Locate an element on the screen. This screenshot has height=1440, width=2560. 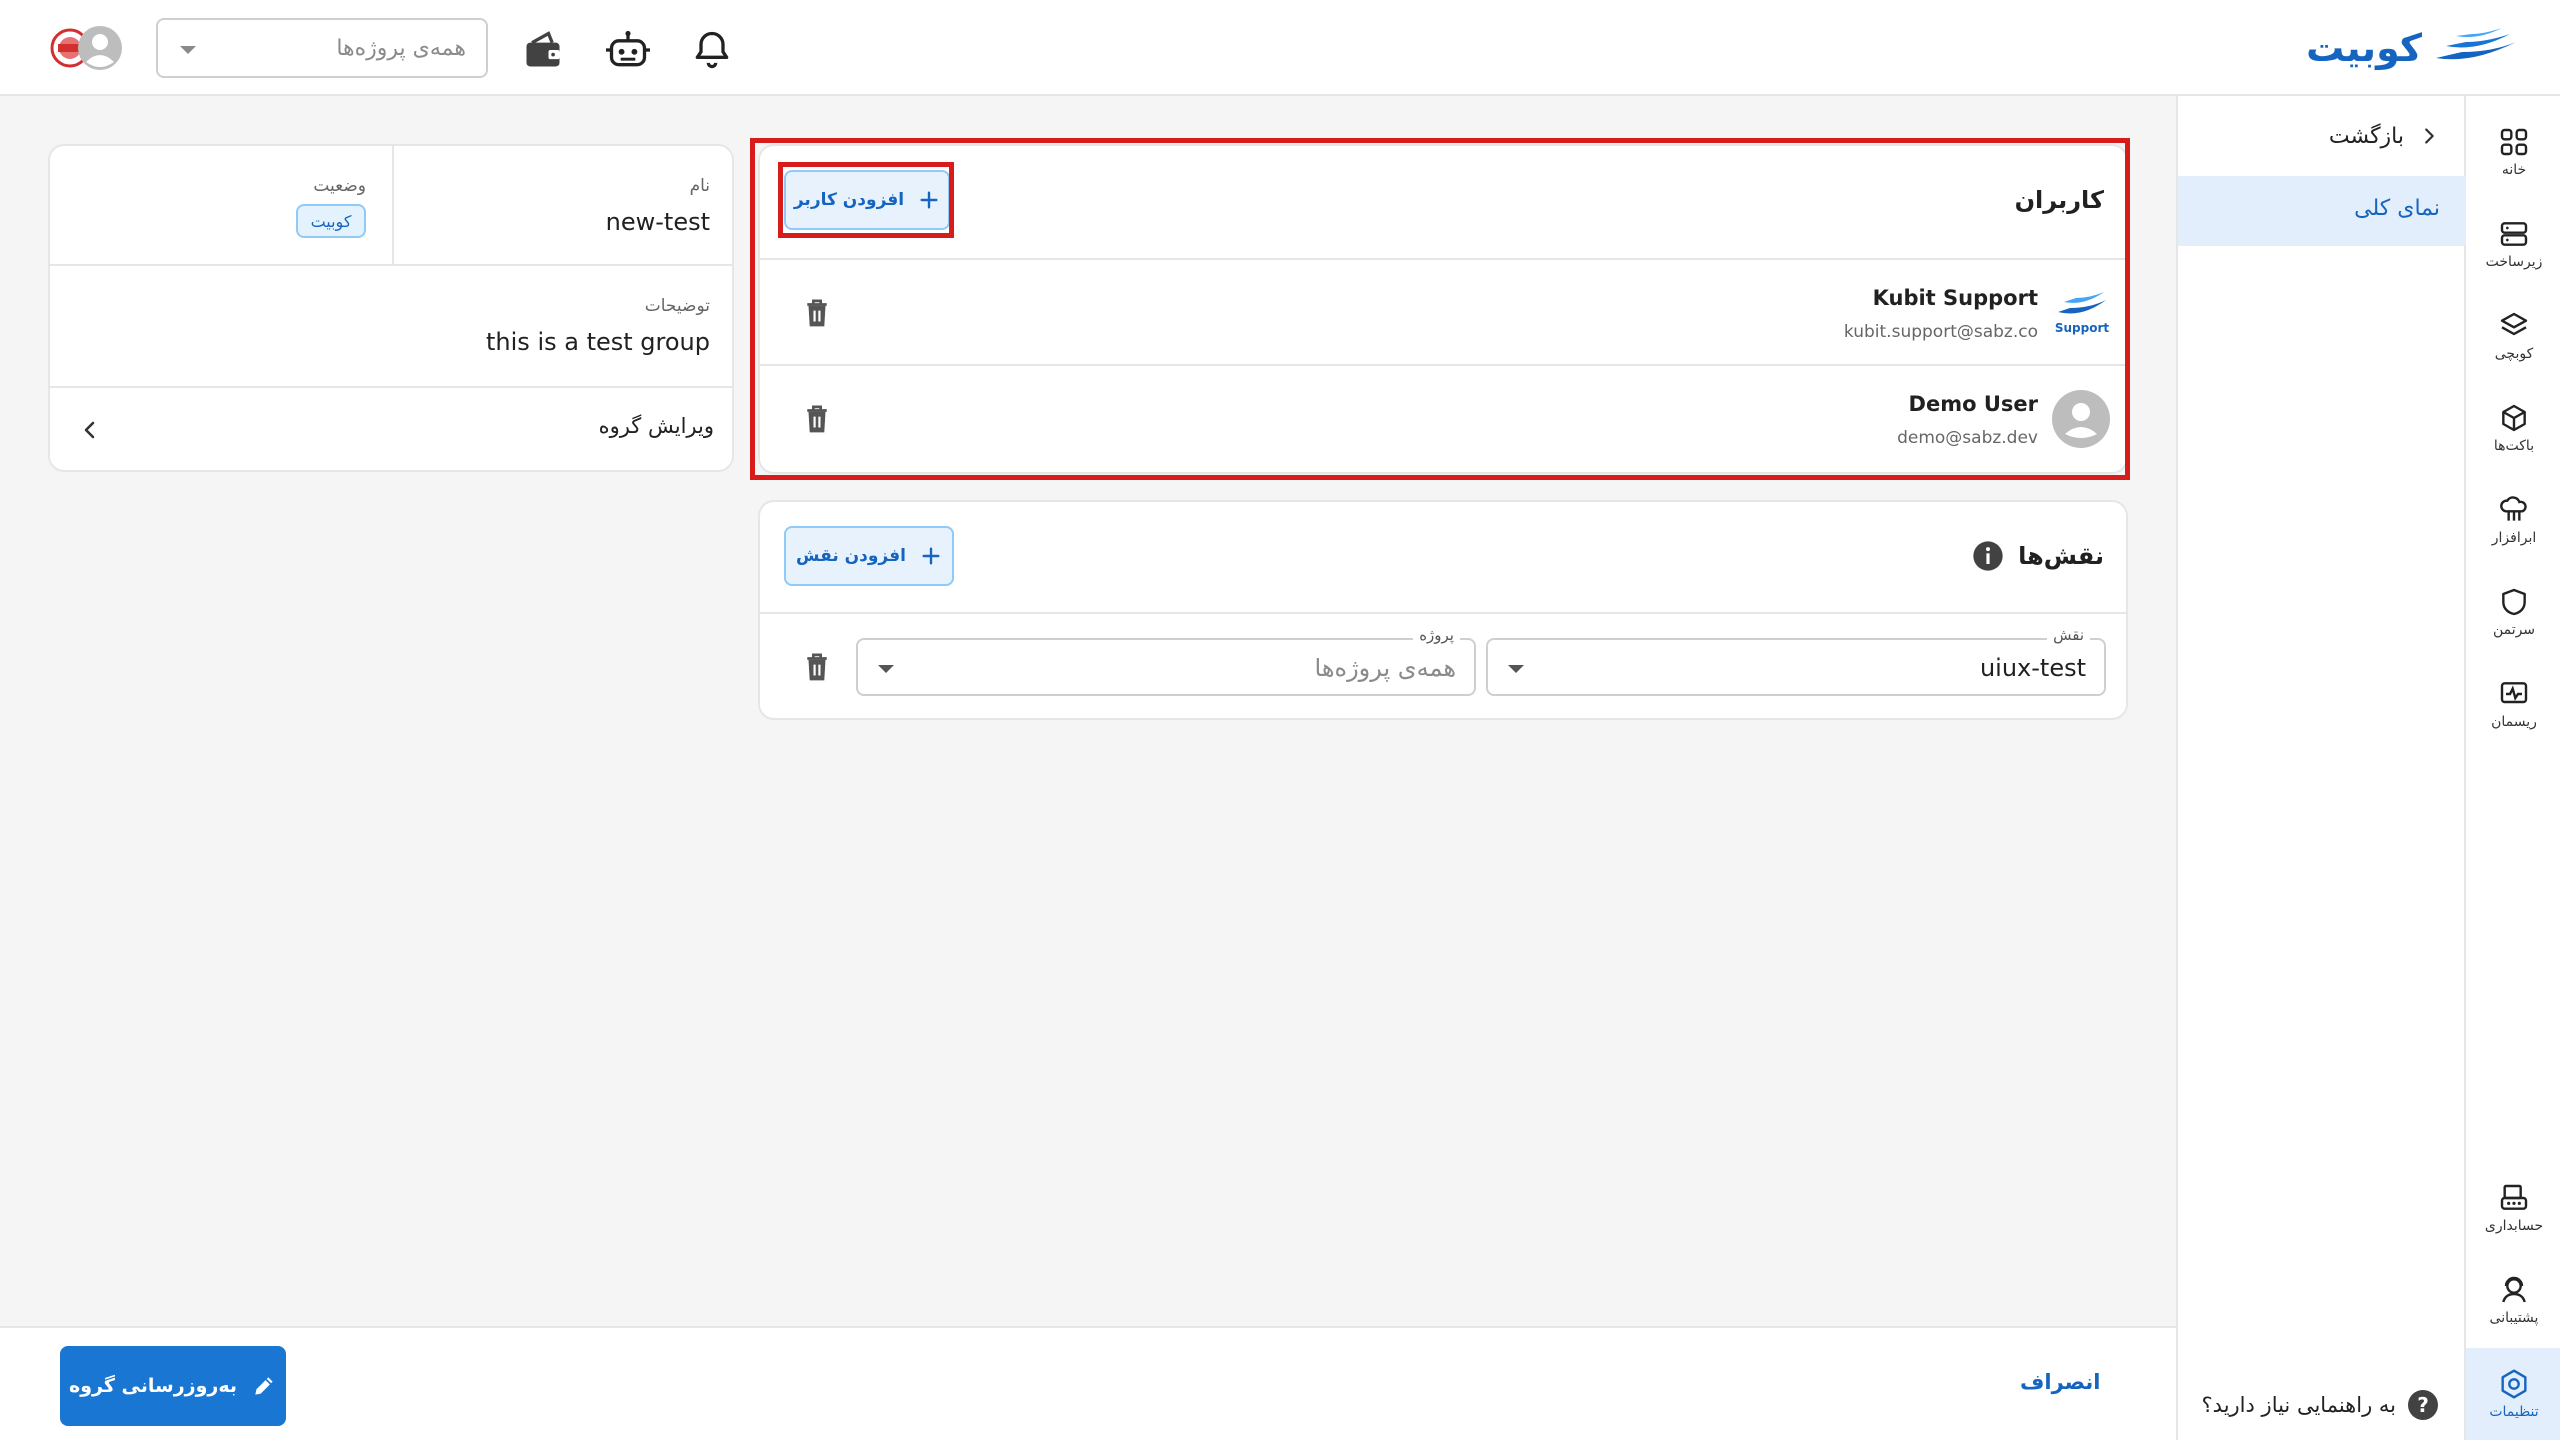
project-select: همه‌ی پروژه‌ها is located at coordinates (322, 48).